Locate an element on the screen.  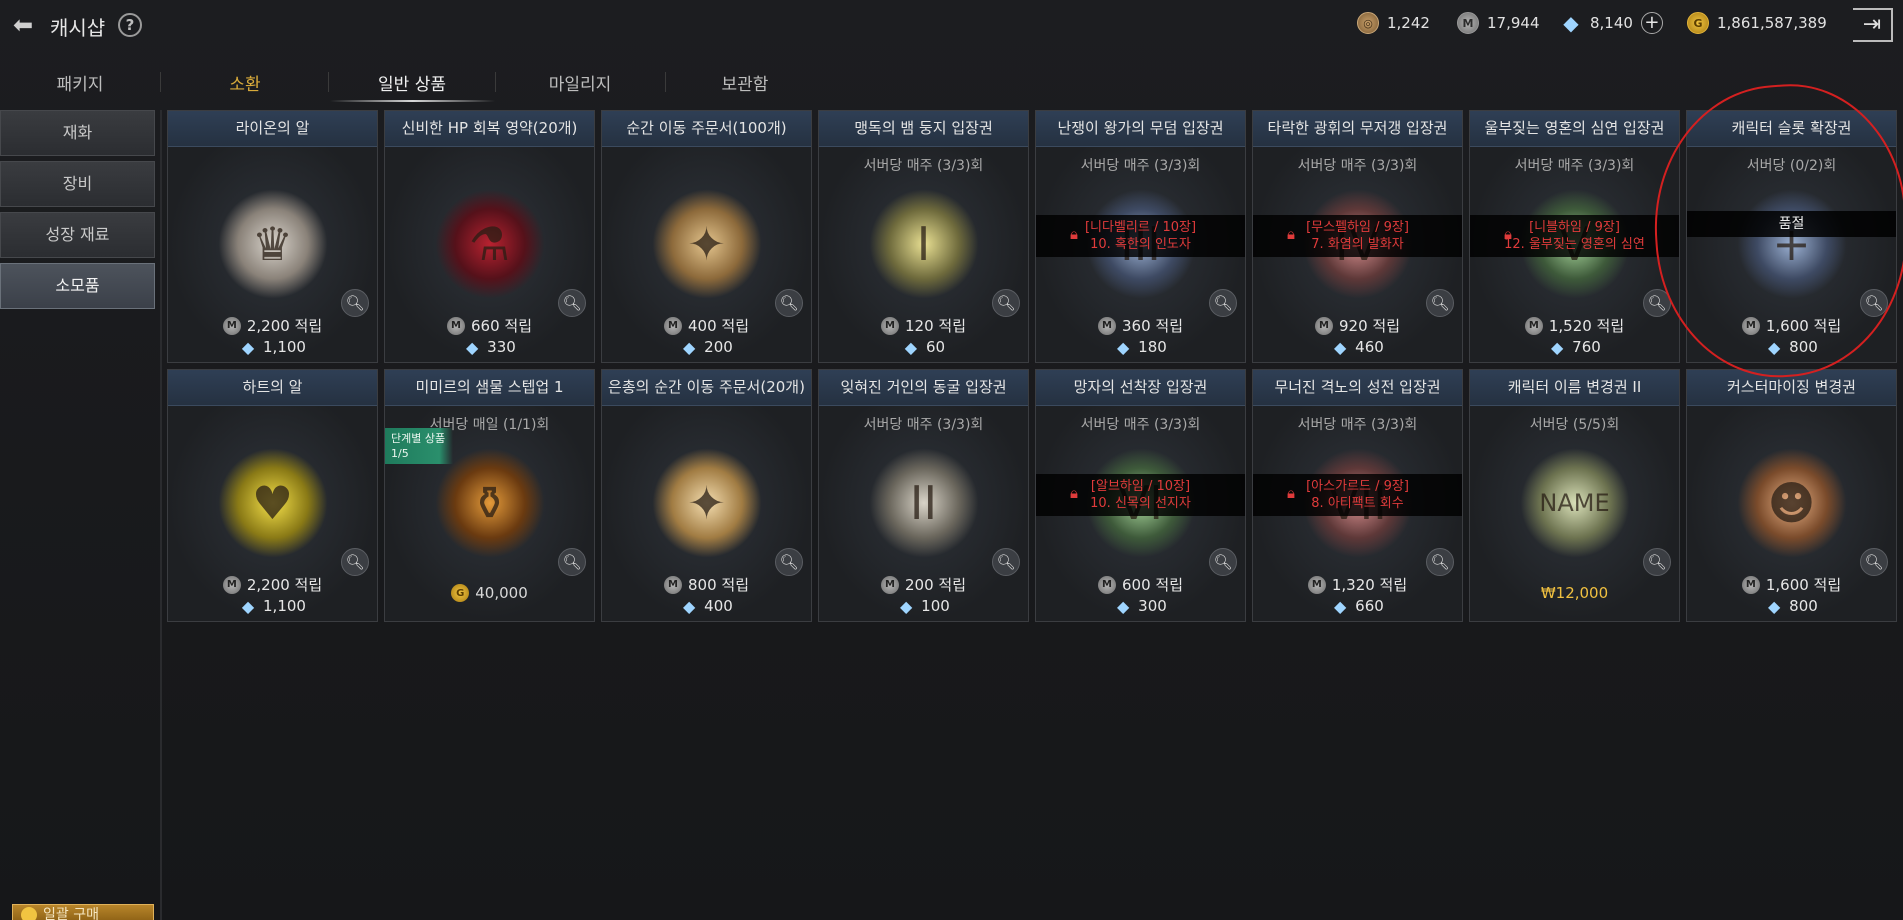
gem-value: 760 is located at coordinates (1586, 347).